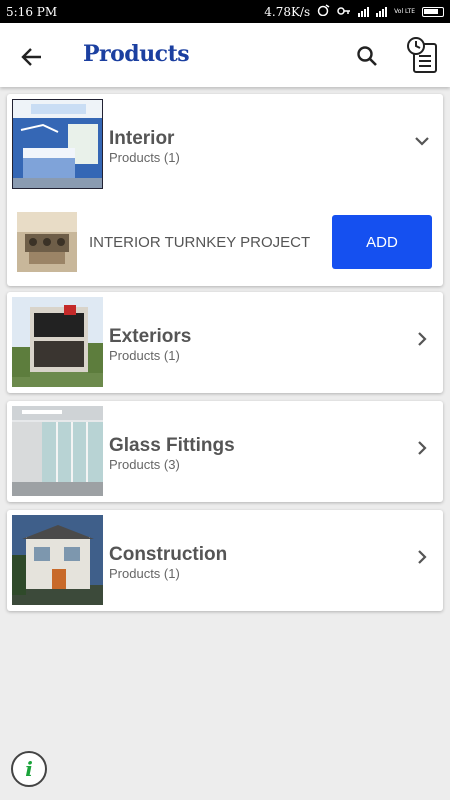 The image size is (450, 800). I want to click on product-thumbnail, so click(47, 242).